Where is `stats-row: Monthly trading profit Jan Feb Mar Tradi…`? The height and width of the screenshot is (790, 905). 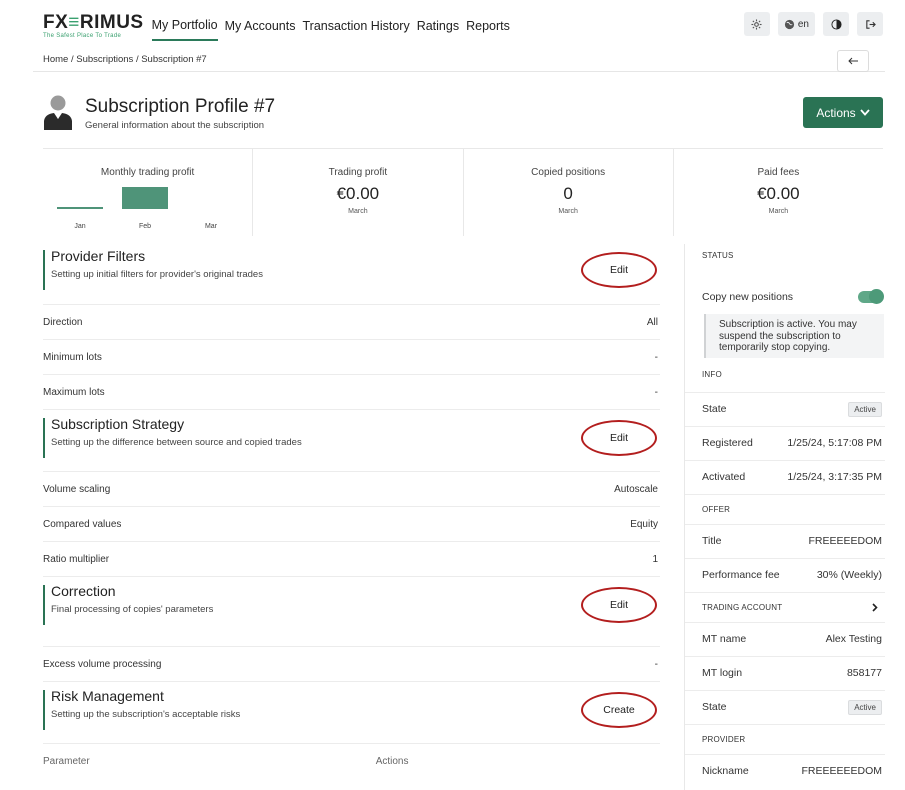 stats-row: Monthly trading profit Jan Feb Mar Tradi… is located at coordinates (463, 192).